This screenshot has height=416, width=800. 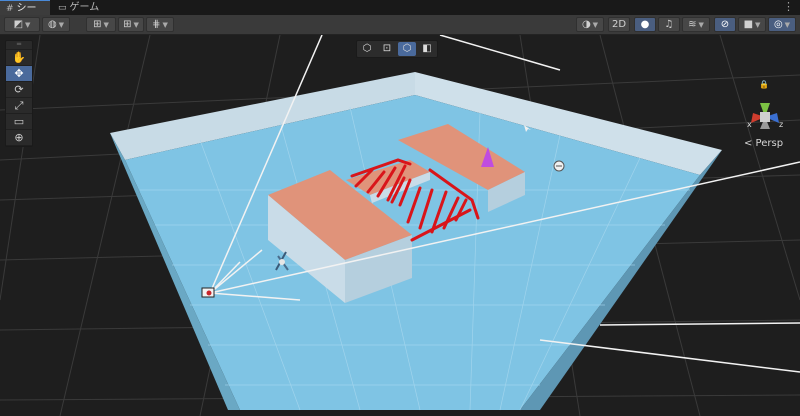 I want to click on overlay-toolbar: ⬡ ⊡ ⬡ ◧, so click(x=397, y=49).